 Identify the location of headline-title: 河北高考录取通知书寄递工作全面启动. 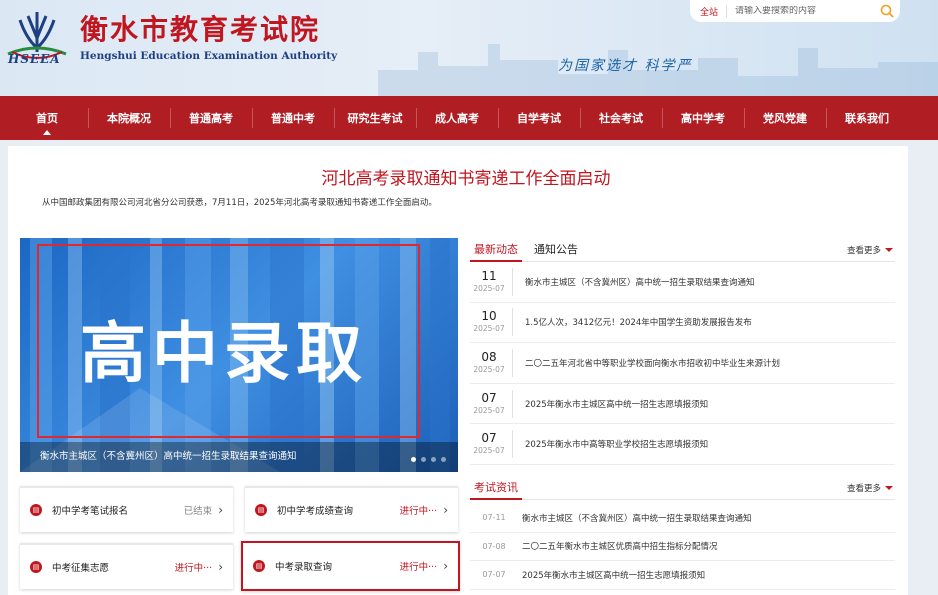
(466, 176).